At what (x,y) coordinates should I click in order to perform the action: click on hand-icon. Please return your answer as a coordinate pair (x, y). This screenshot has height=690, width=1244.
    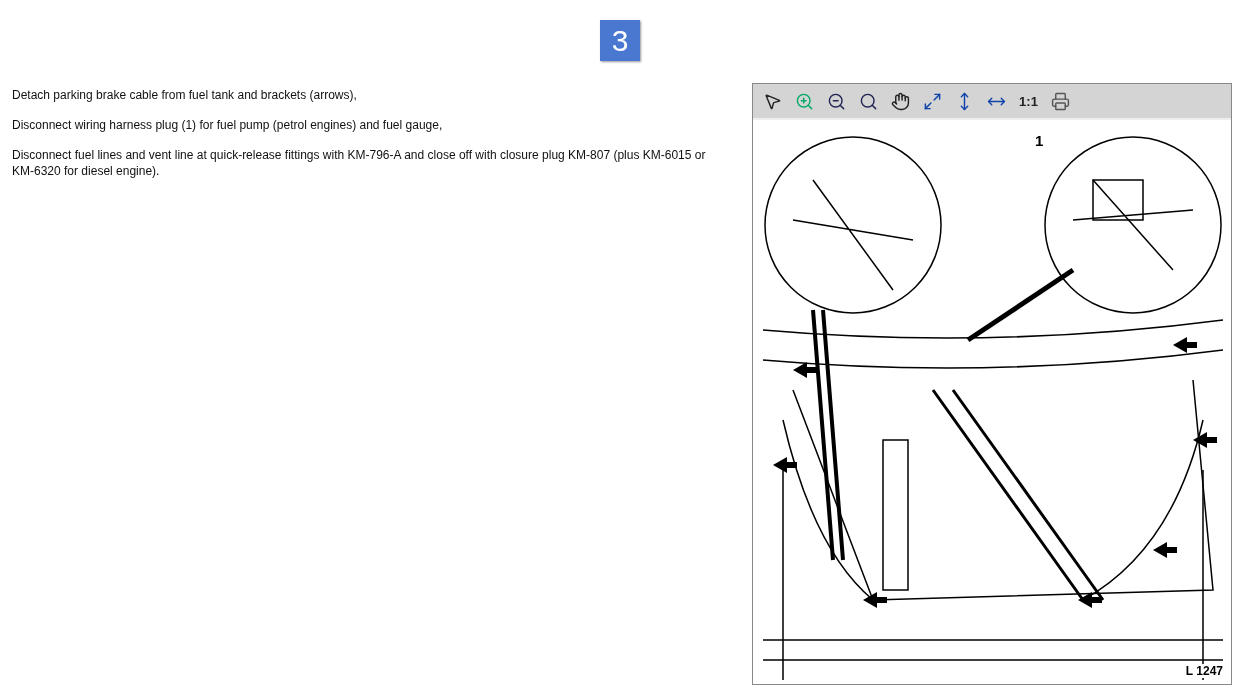
    Looking at the image, I should click on (900, 101).